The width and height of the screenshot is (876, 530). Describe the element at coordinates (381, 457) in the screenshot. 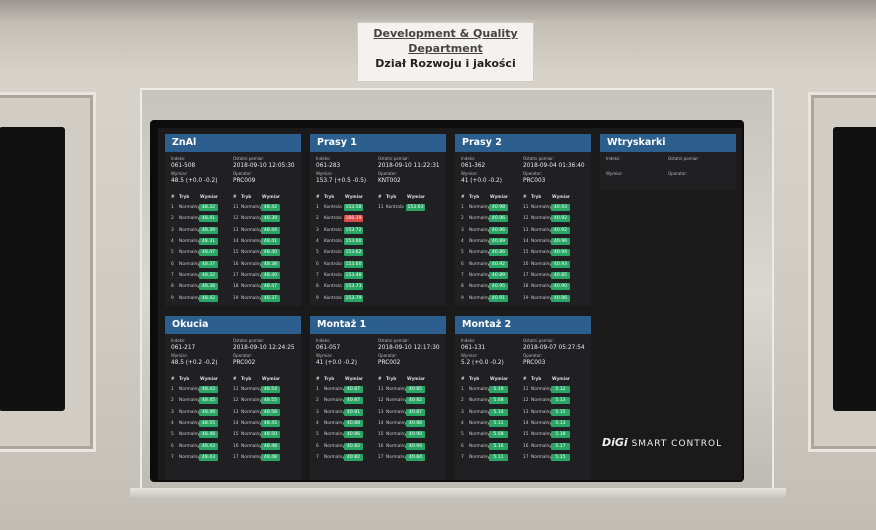

I see `row-number: 17` at that location.